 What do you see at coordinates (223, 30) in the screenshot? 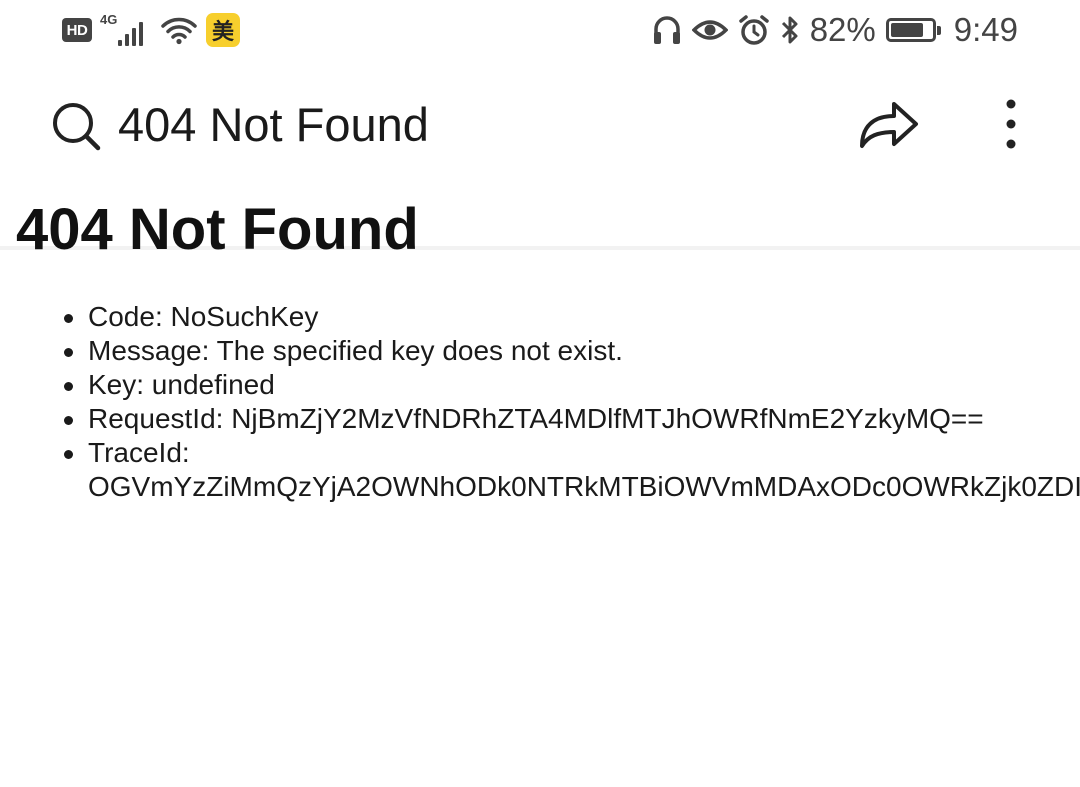
I see `meituan-app-icon: 美` at bounding box center [223, 30].